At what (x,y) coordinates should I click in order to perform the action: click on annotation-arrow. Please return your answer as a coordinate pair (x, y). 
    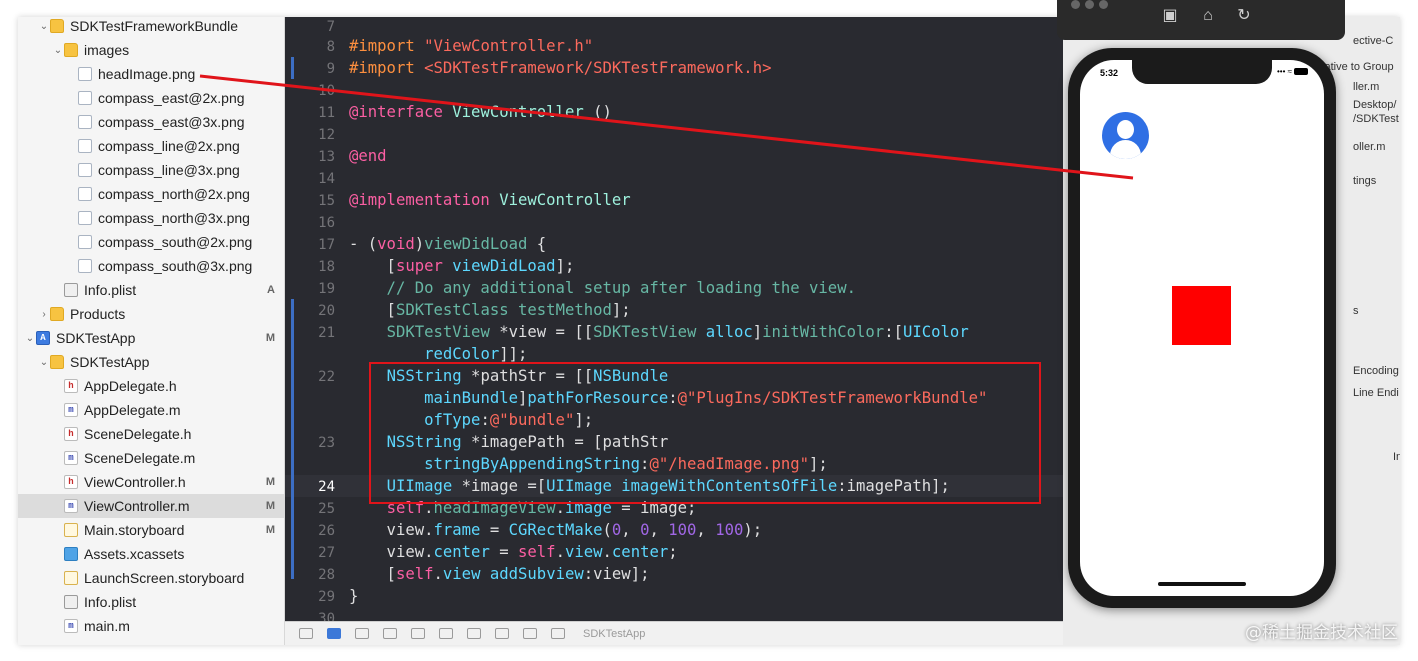
    Looking at the image, I should click on (666, 127).